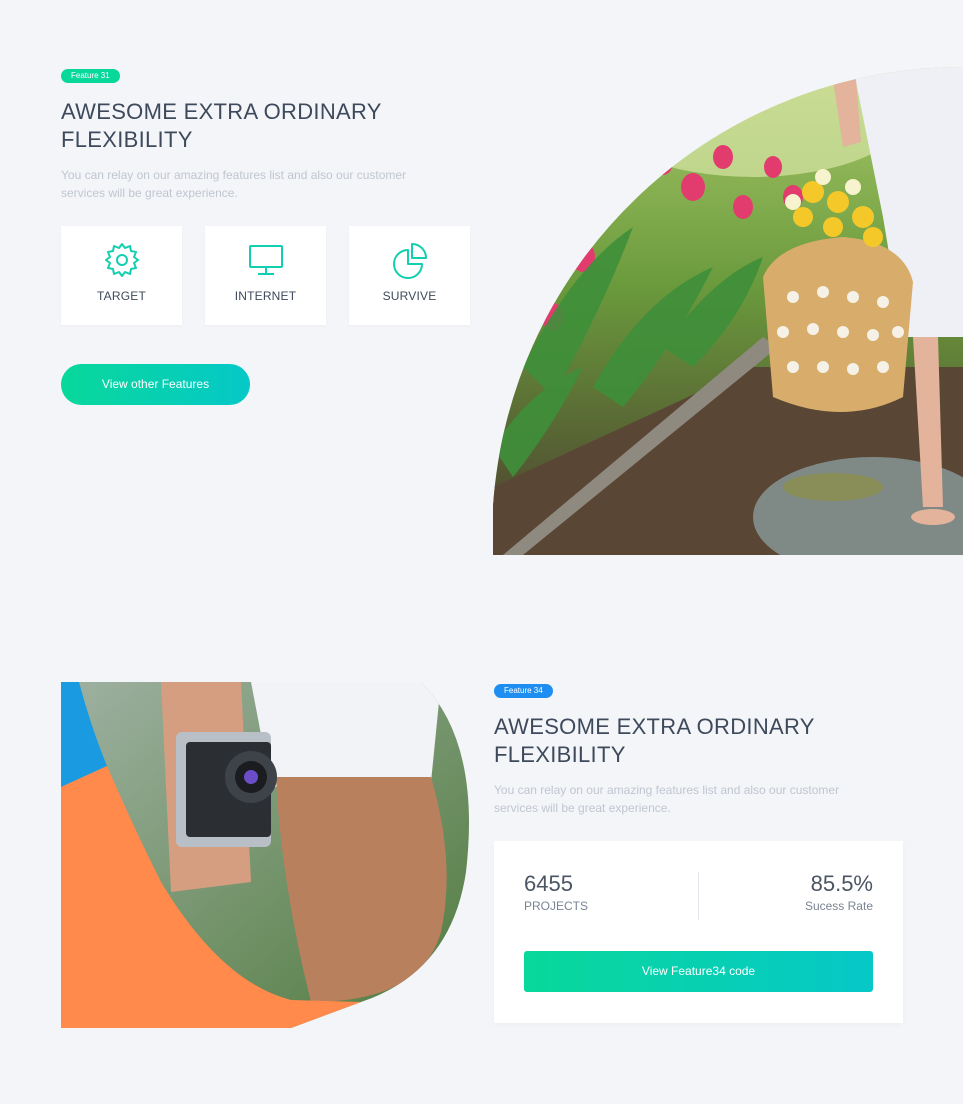 The image size is (963, 1104). Describe the element at coordinates (654, 741) in the screenshot. I see `feature34-title: AWESOME EXTRA ORDINARY FLEXIBILITY` at that location.